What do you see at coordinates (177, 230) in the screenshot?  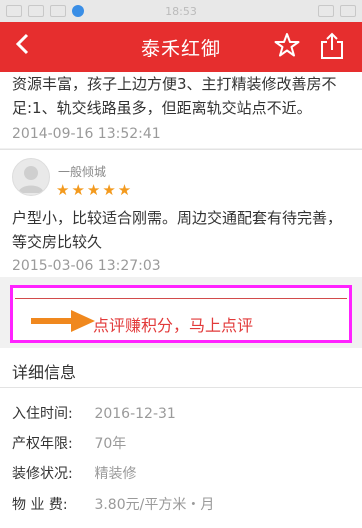 I see `review-text: 户型小，比较适合刚需。周边交通配套有待完善，等交房比较久` at bounding box center [177, 230].